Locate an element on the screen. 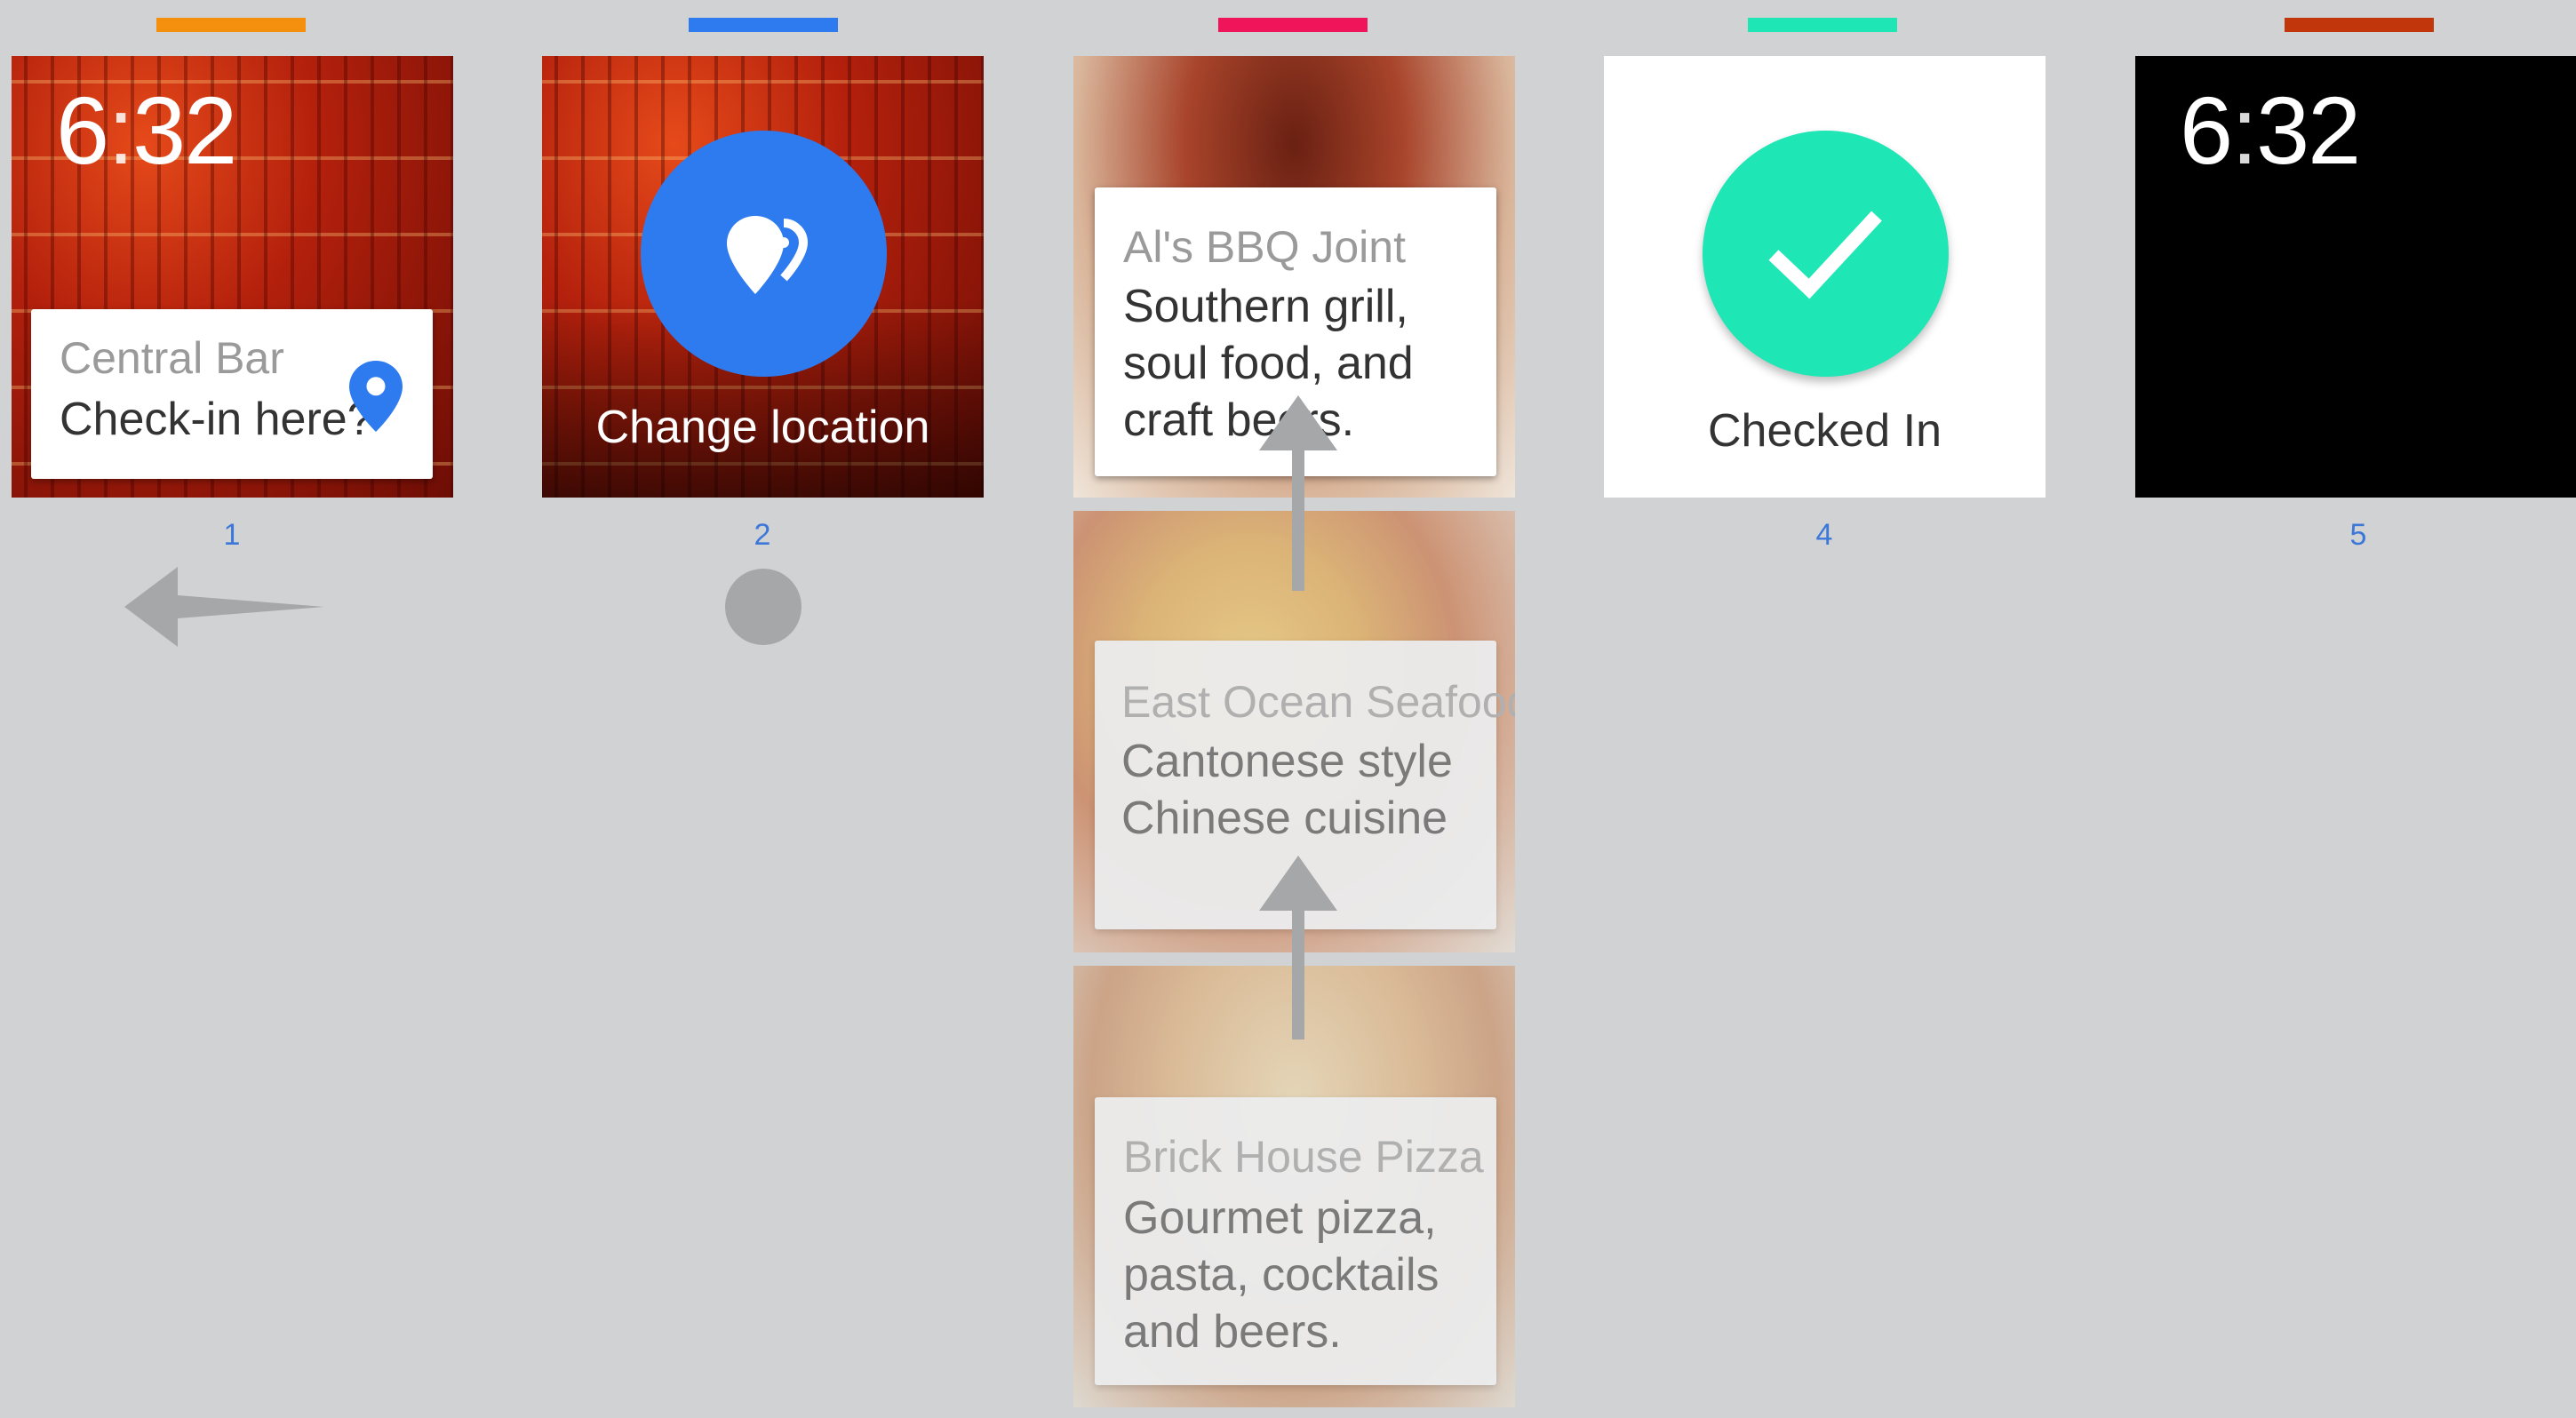 This screenshot has height=1418, width=2576. change-location-label: Change location is located at coordinates (762, 427).